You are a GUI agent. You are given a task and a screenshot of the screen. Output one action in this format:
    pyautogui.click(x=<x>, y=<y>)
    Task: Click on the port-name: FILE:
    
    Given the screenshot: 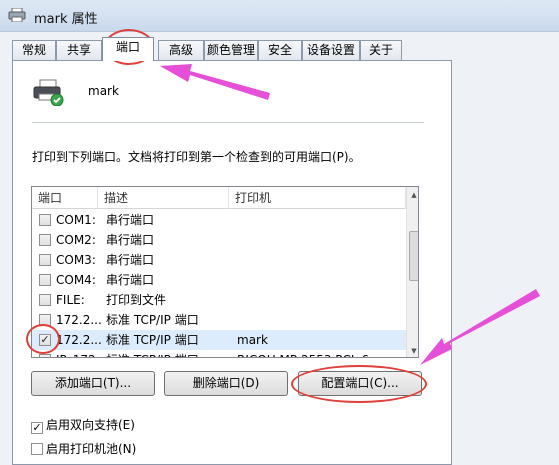 What is the action you would take?
    pyautogui.click(x=70, y=300)
    